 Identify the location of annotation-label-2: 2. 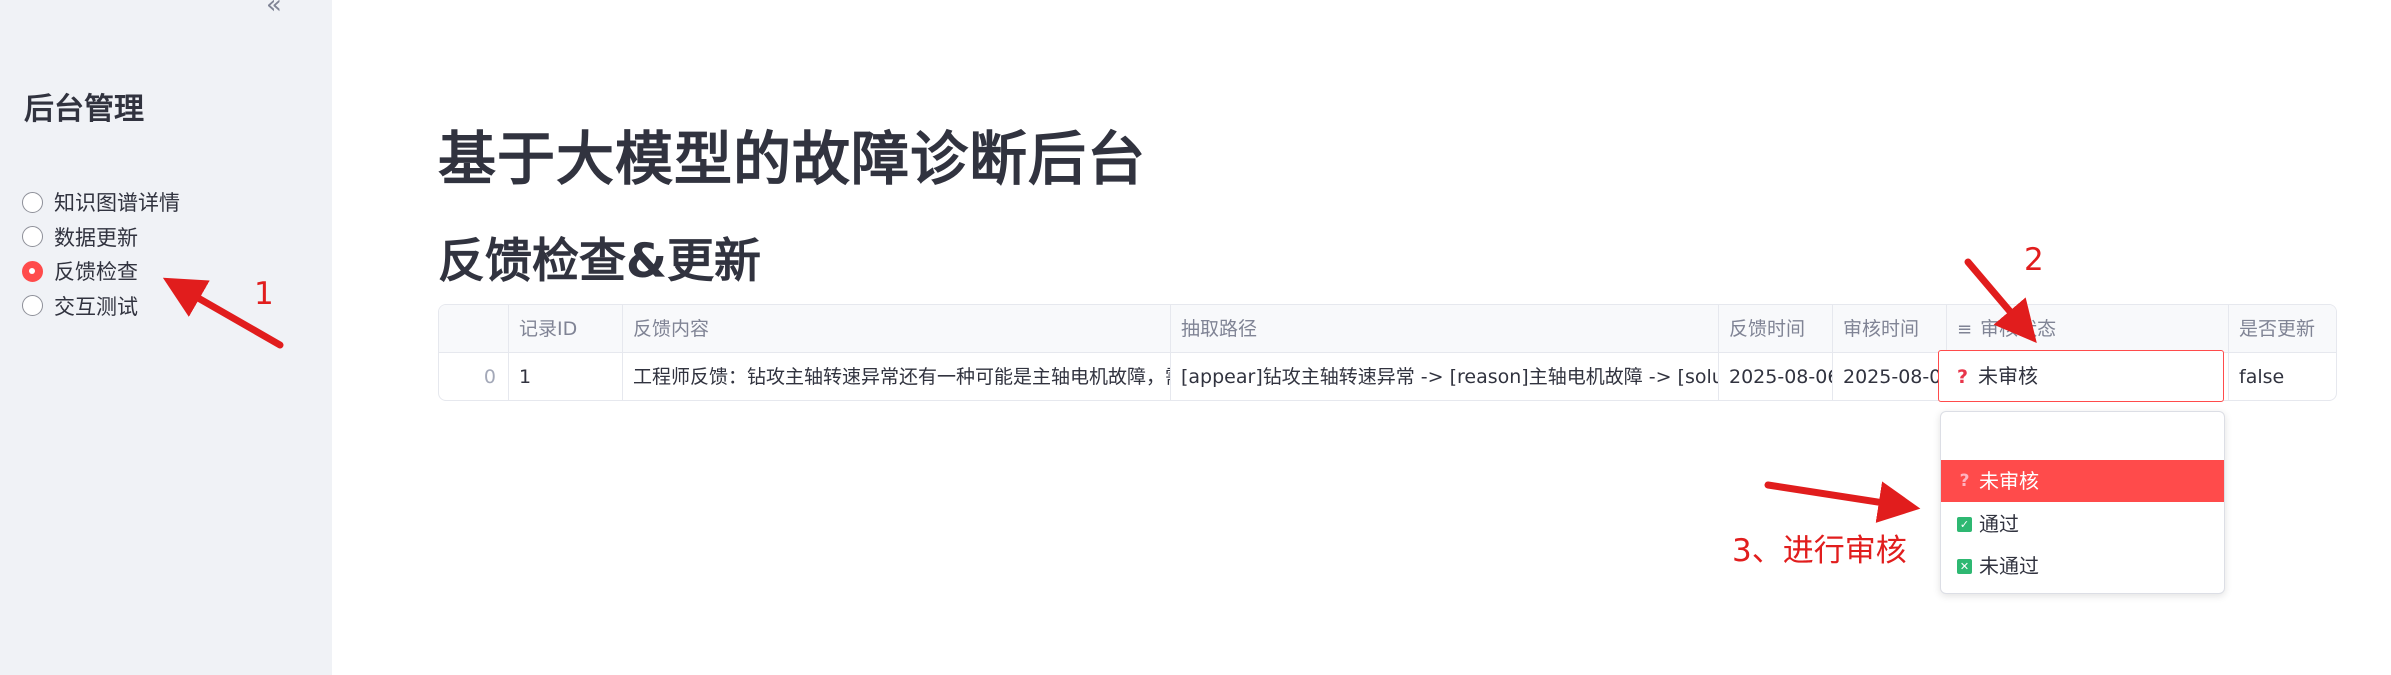
(2034, 260).